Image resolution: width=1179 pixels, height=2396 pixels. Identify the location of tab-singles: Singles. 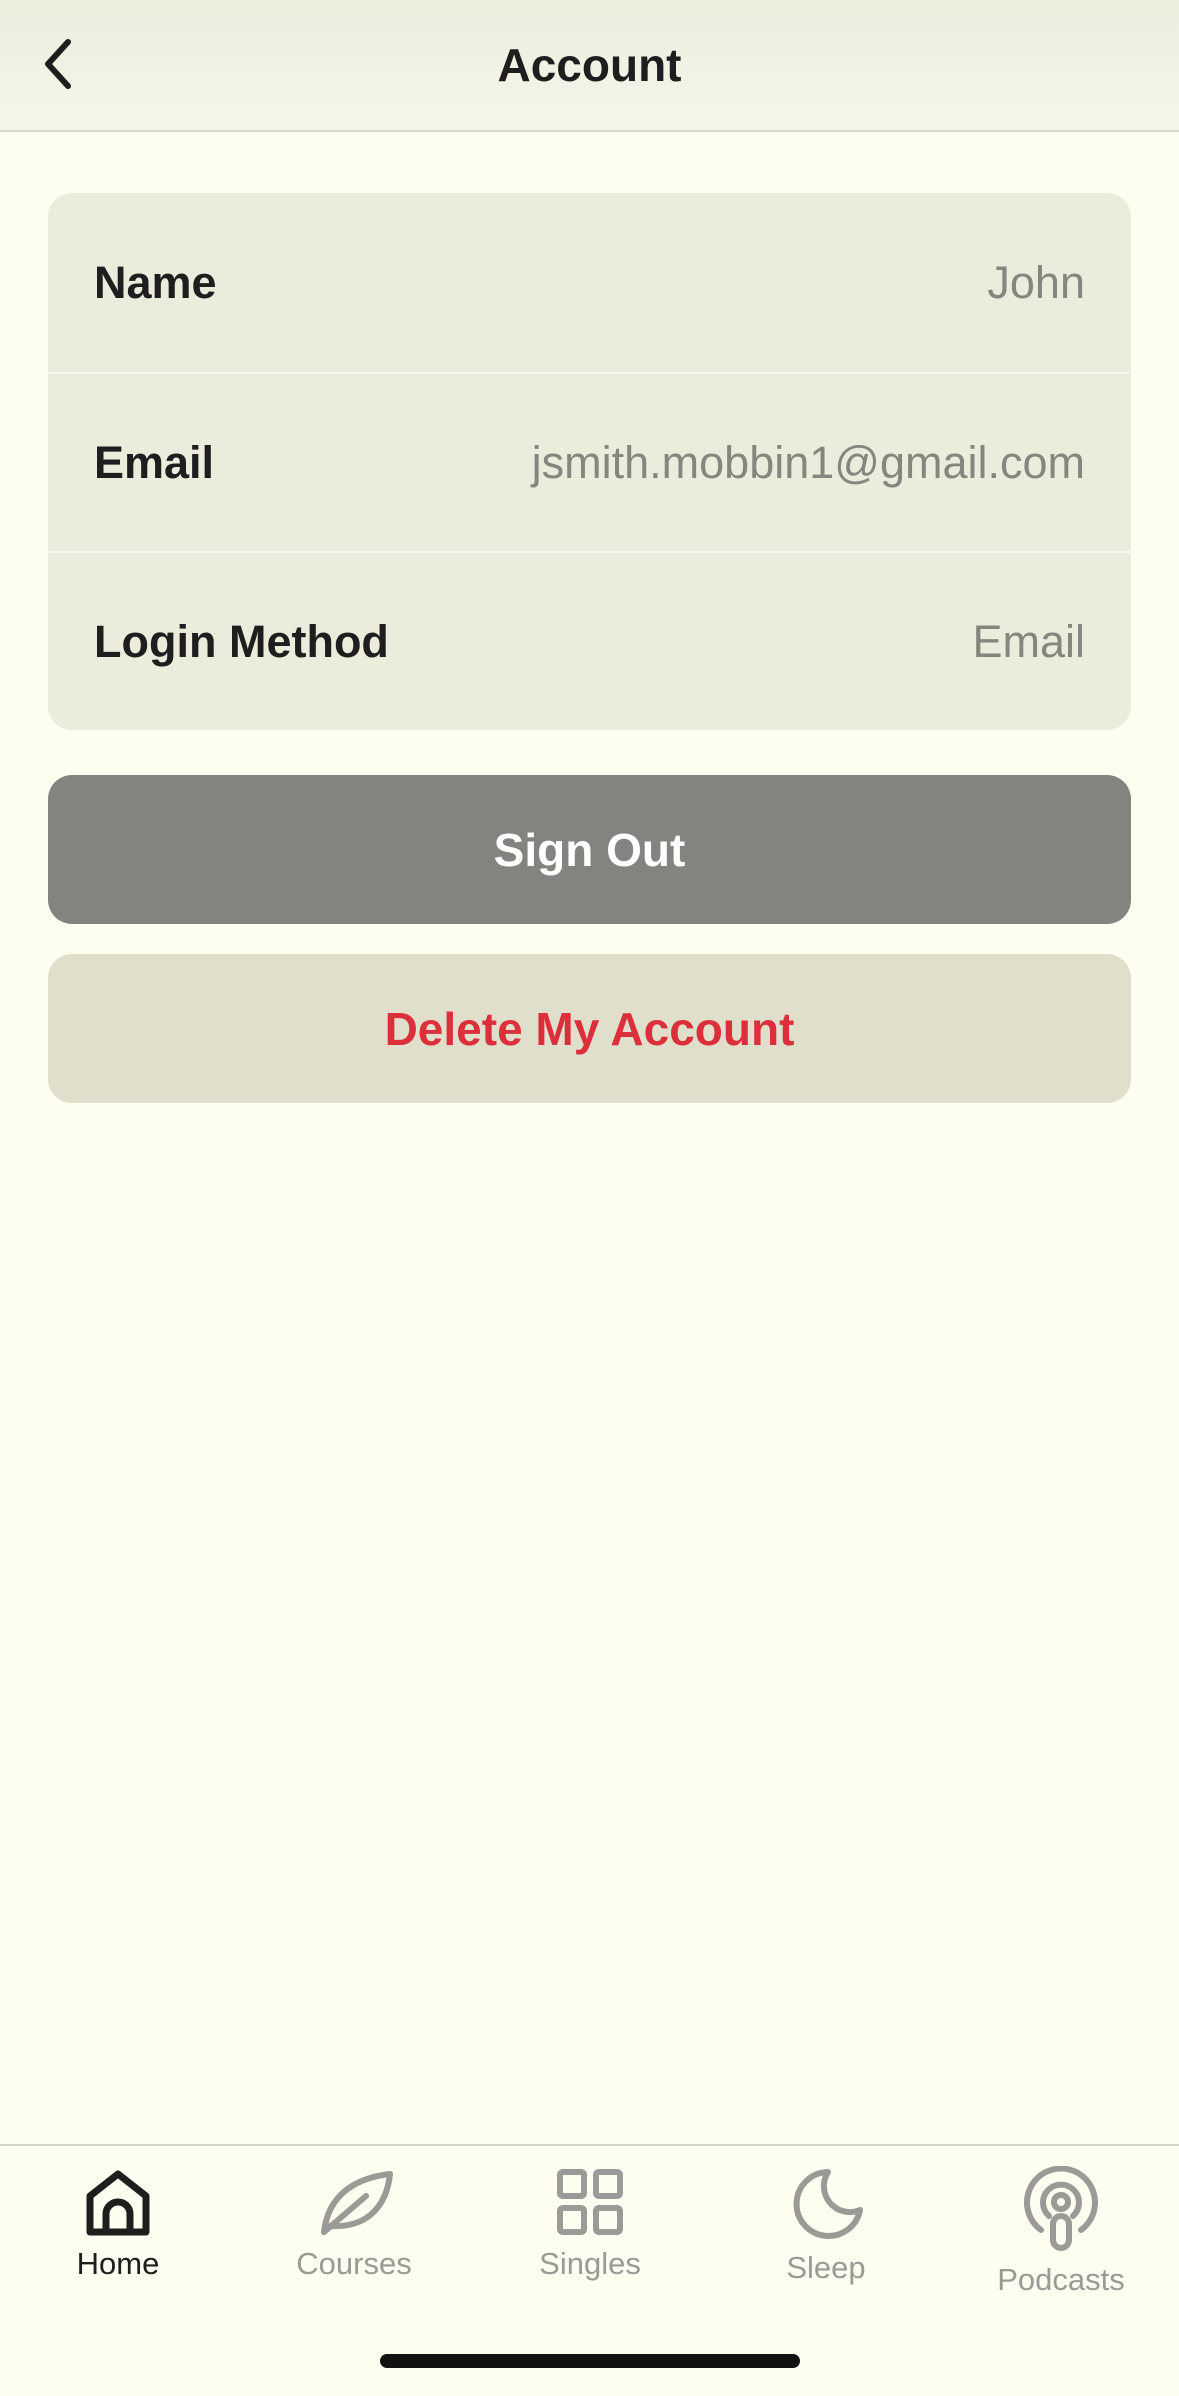
(590, 2231).